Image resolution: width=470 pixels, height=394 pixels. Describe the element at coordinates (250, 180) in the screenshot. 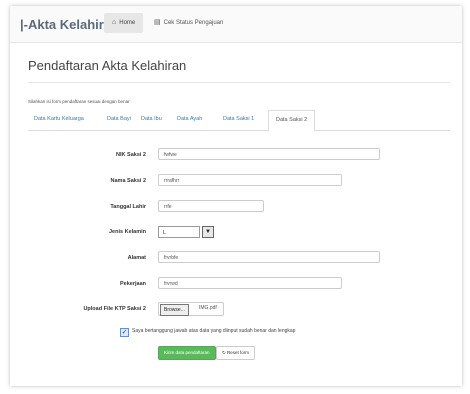

I see `nama-input: rrrafhrr` at that location.